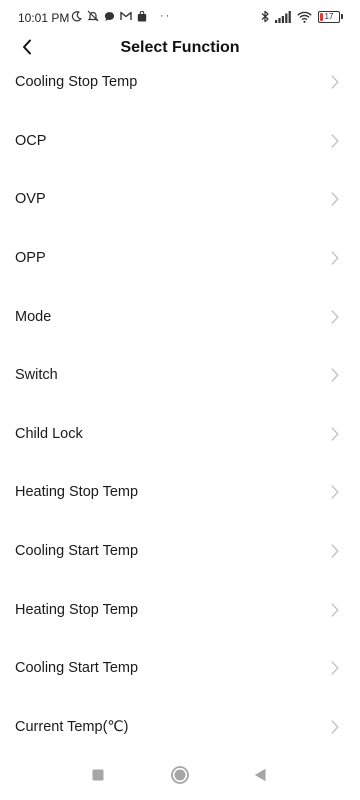  Describe the element at coordinates (283, 16) in the screenshot. I see `signal-icon` at that location.